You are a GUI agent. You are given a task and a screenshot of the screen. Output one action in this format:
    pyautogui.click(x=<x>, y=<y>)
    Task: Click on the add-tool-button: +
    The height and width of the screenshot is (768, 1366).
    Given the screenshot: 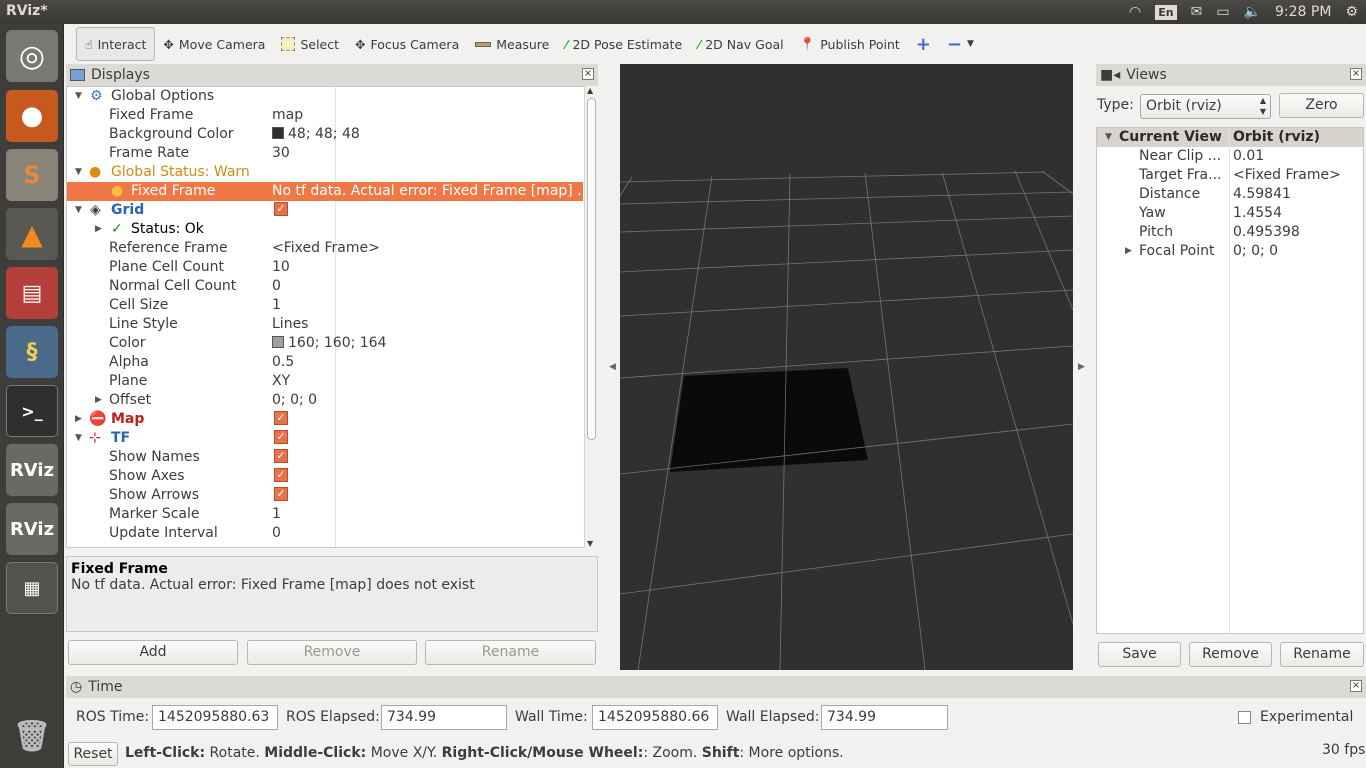 What is the action you would take?
    pyautogui.click(x=923, y=44)
    